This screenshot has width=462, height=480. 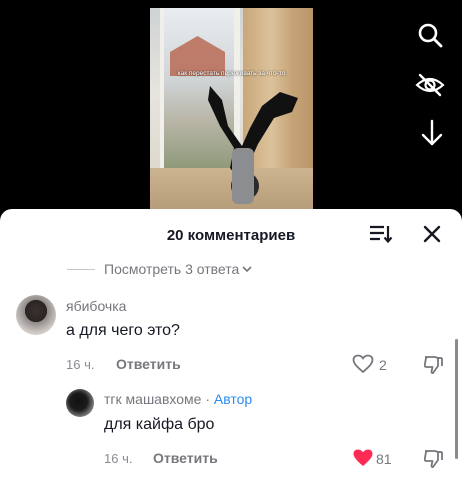 I want to click on comment-time: 16 ч., so click(x=80, y=364).